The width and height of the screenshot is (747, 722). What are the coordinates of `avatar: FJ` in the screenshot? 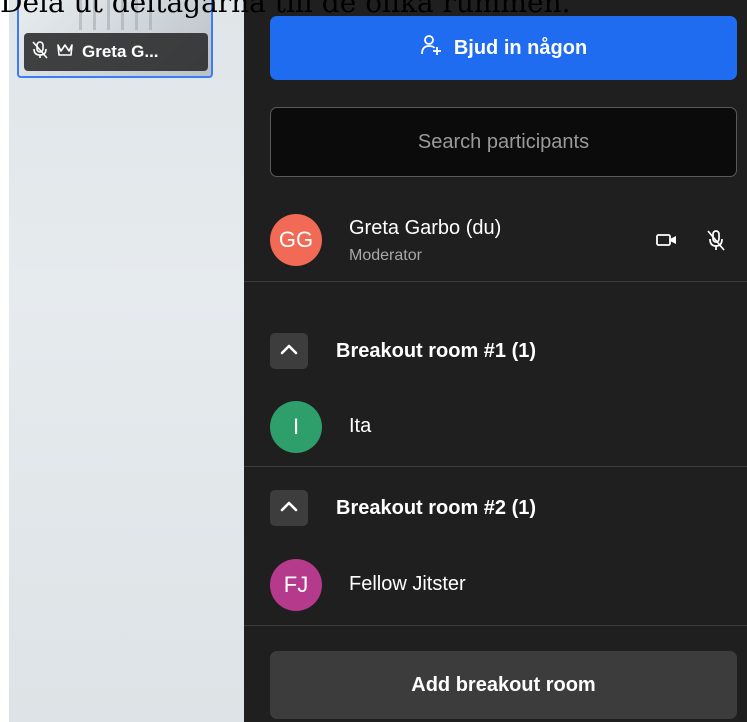 It's located at (296, 585).